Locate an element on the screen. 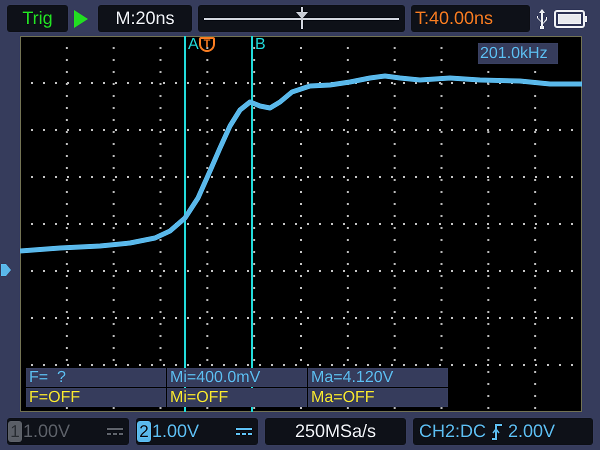  rising-edge-icon is located at coordinates (497, 432).